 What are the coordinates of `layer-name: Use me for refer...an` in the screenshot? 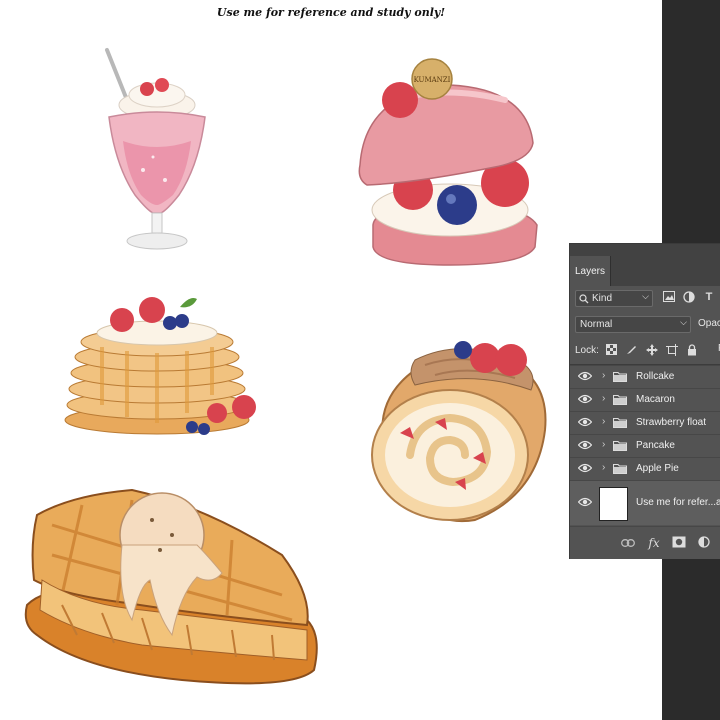 It's located at (678, 502).